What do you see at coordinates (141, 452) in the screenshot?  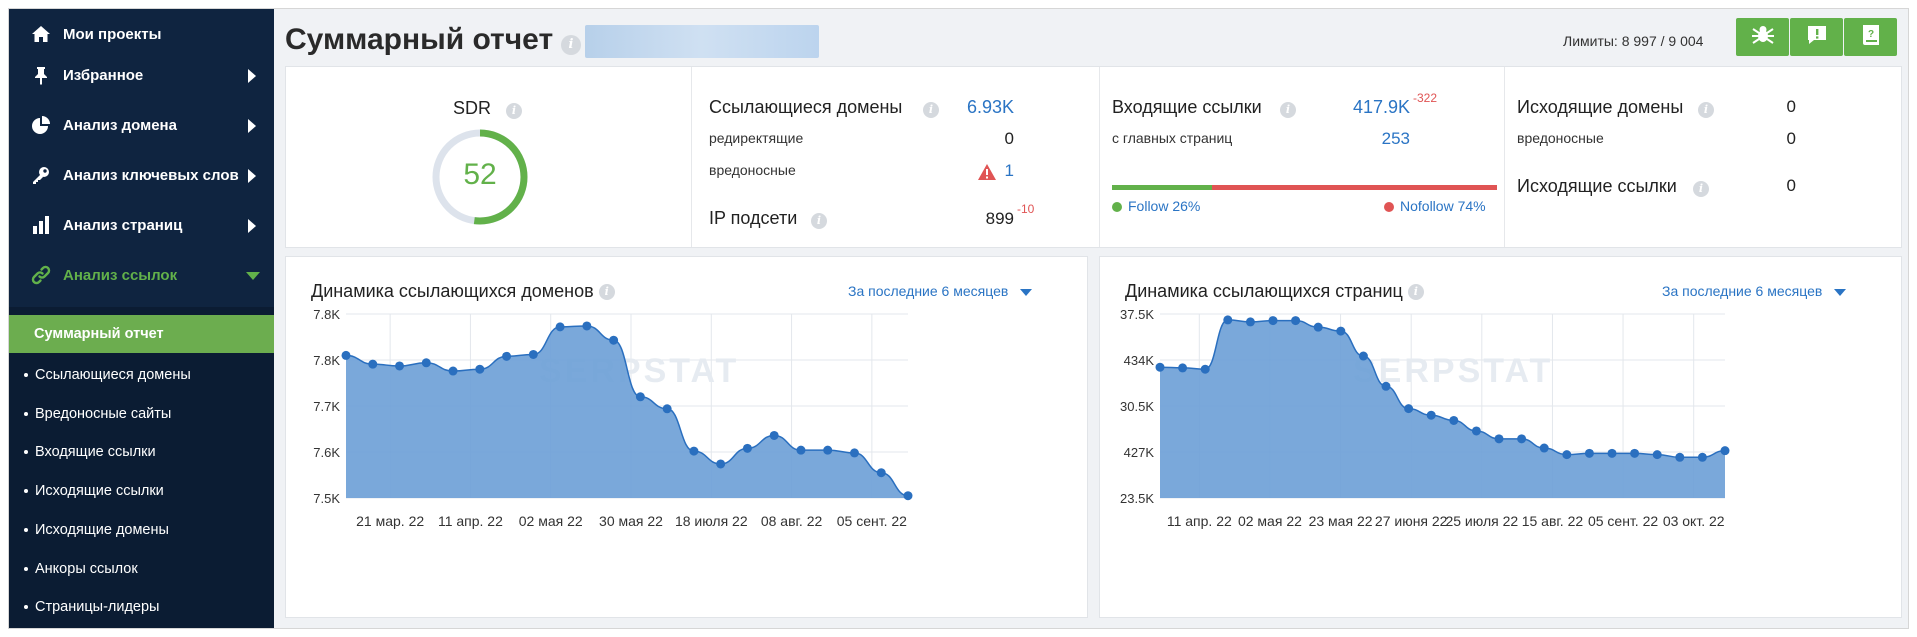 I see `submenu-item-backlinks: Входящие ссылки` at bounding box center [141, 452].